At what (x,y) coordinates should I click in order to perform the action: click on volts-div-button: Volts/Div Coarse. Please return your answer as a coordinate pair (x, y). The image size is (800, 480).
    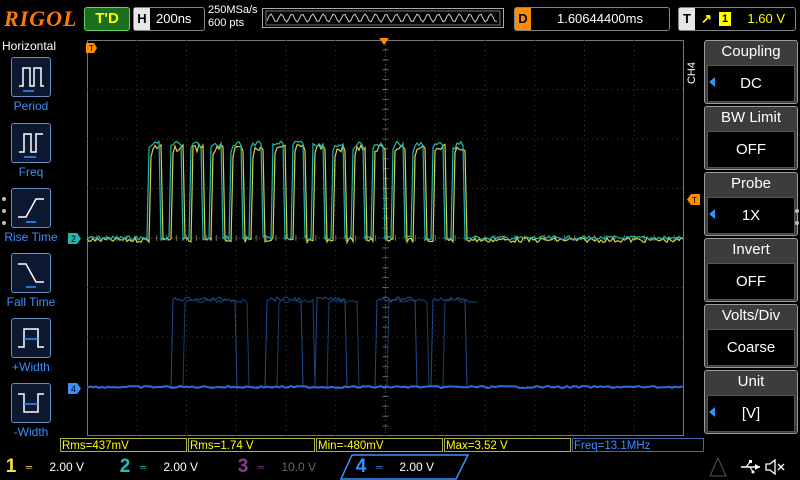
    Looking at the image, I should click on (751, 336).